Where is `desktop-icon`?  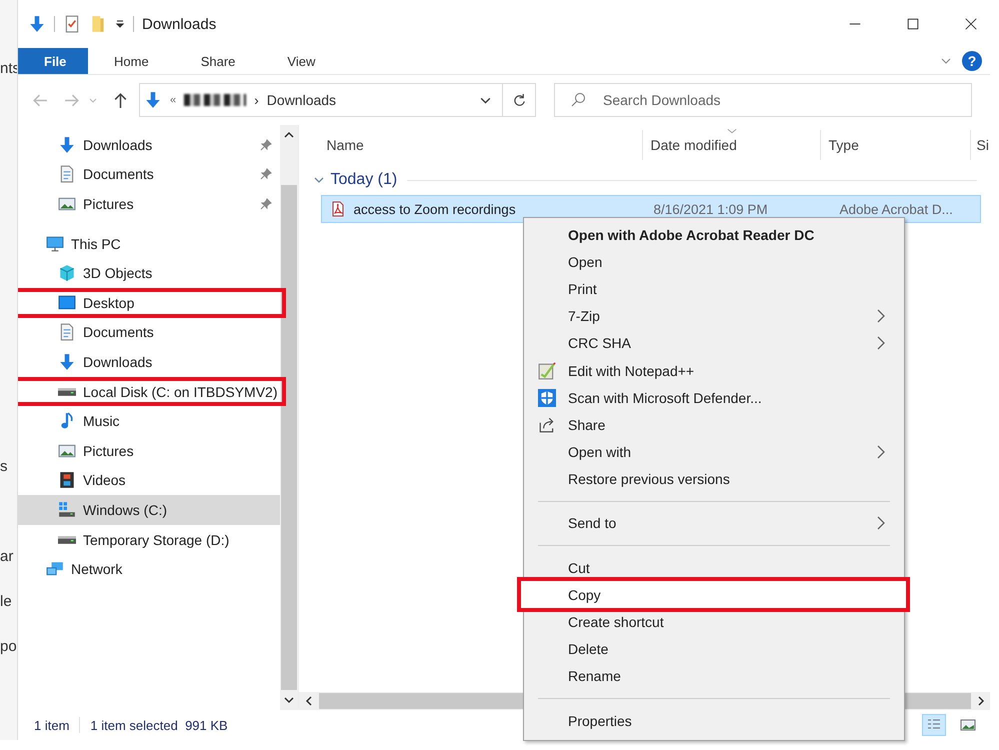 desktop-icon is located at coordinates (67, 303).